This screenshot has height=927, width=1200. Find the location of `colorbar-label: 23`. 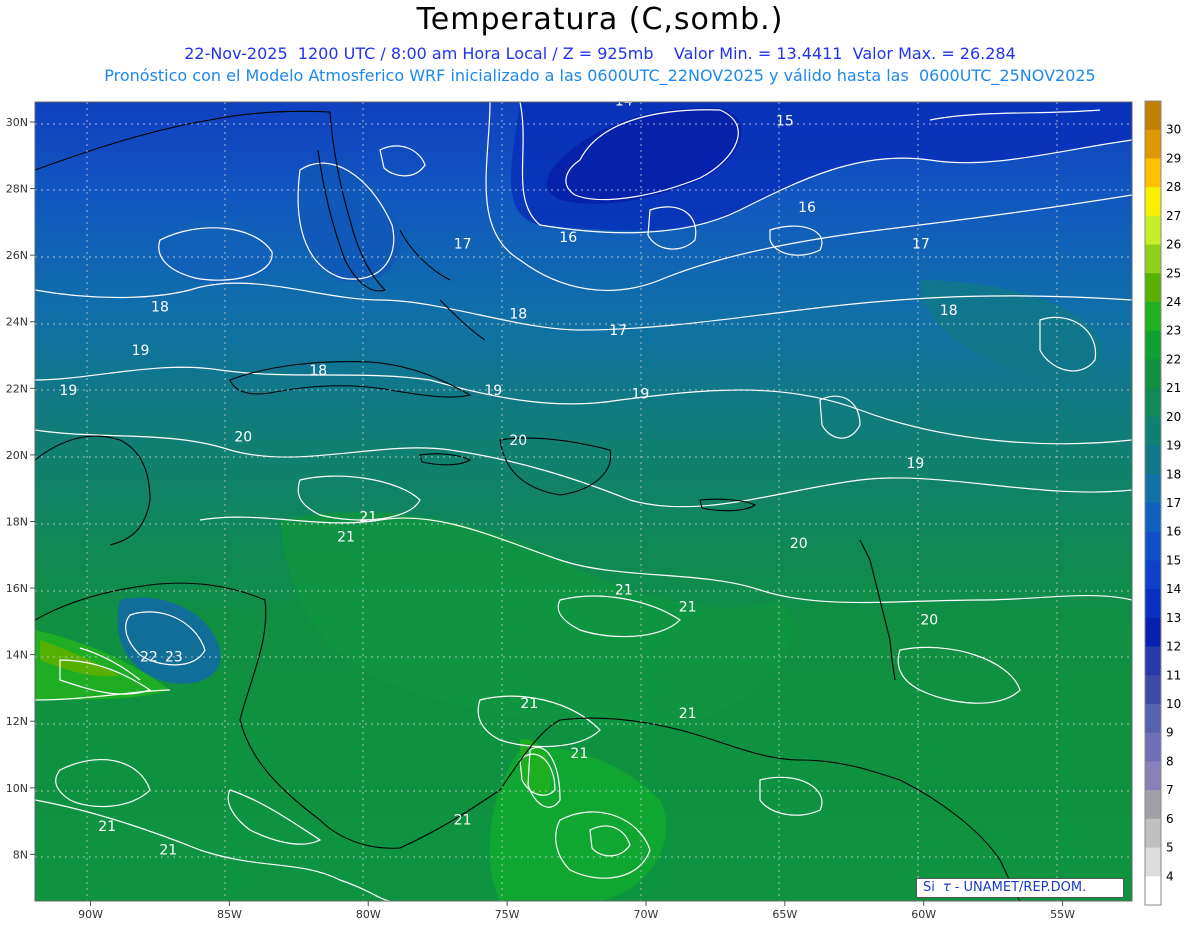

colorbar-label: 23 is located at coordinates (1173, 331).